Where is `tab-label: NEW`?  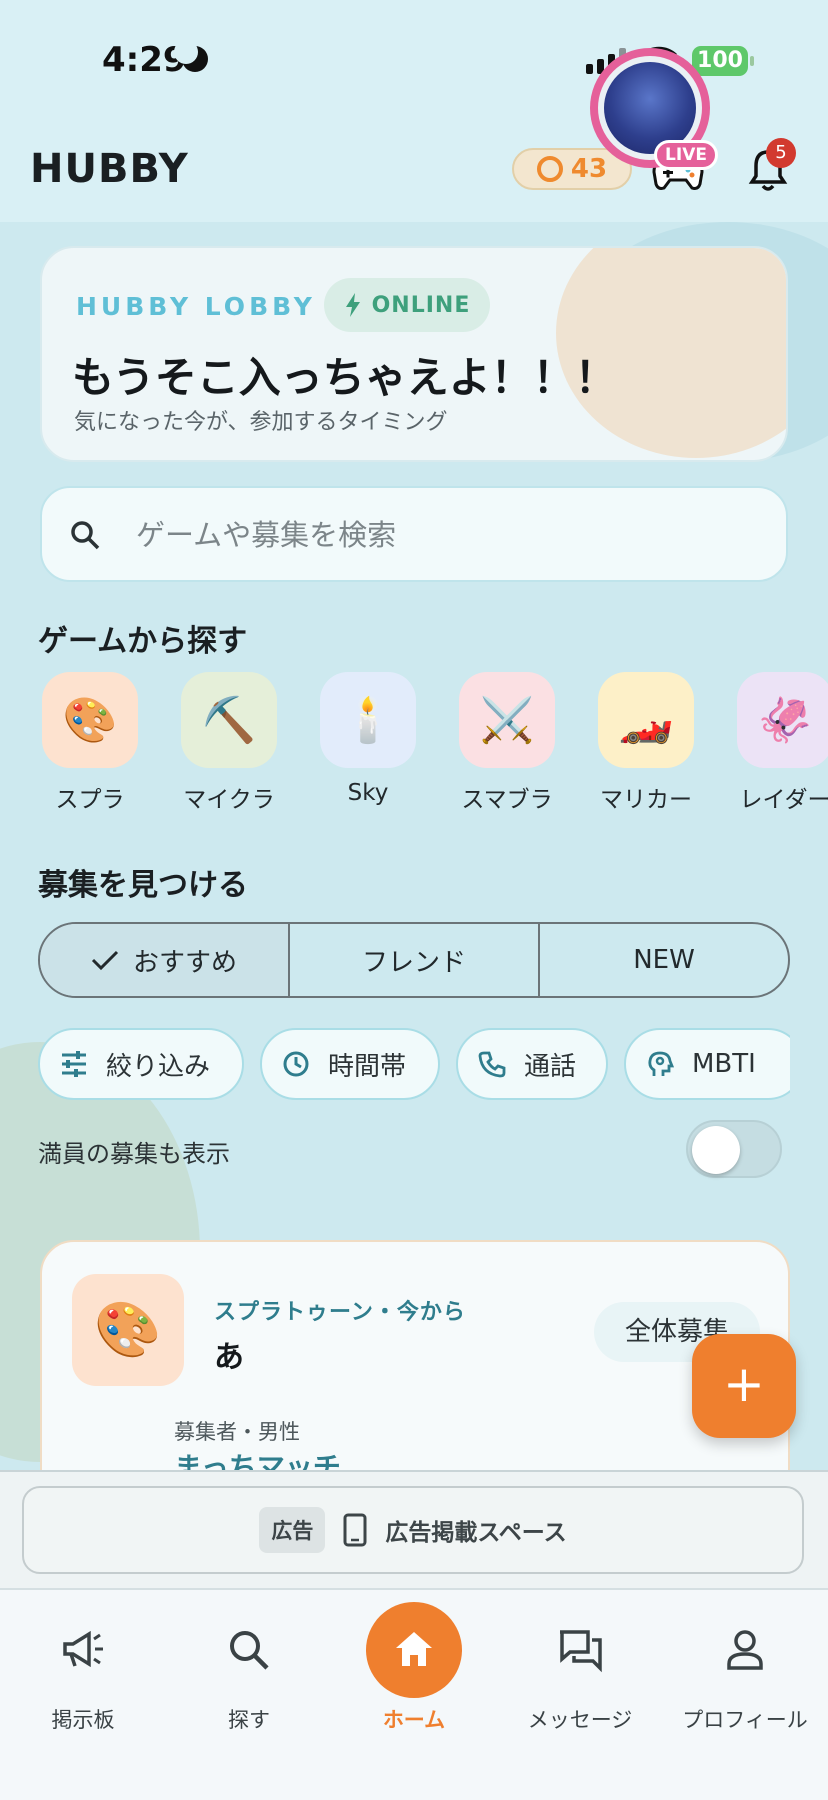
tab-label: NEW is located at coordinates (664, 960).